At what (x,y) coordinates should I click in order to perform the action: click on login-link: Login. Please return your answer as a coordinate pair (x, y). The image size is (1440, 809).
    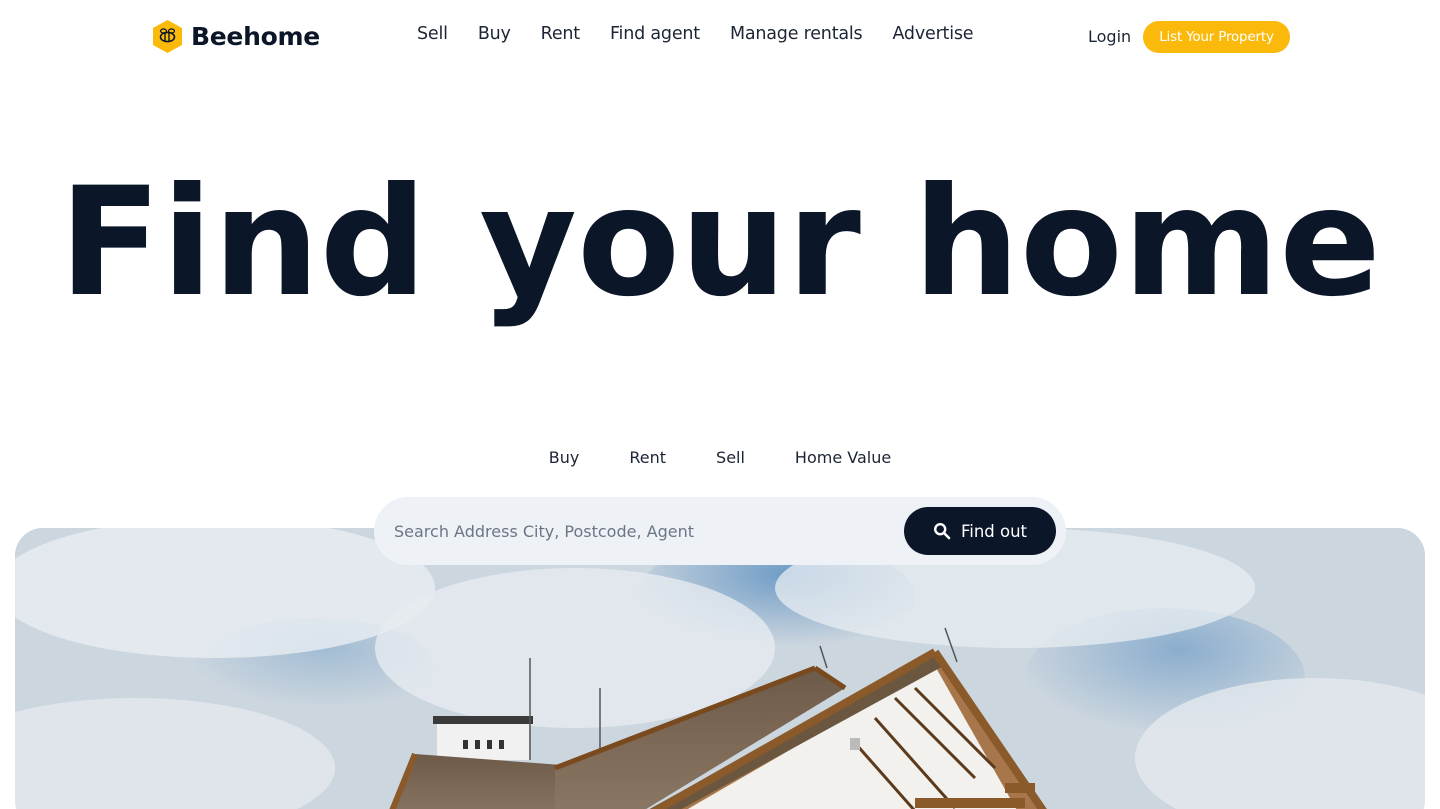
    Looking at the image, I should click on (1109, 36).